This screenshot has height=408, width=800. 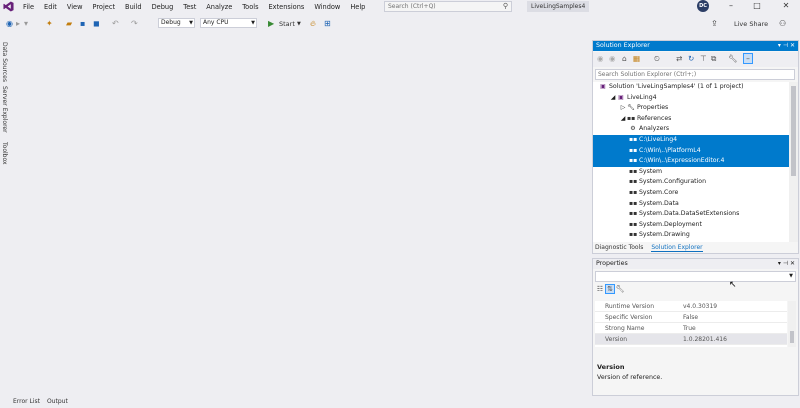 What do you see at coordinates (679, 58) in the screenshot?
I see `sync-icon: ⇄` at bounding box center [679, 58].